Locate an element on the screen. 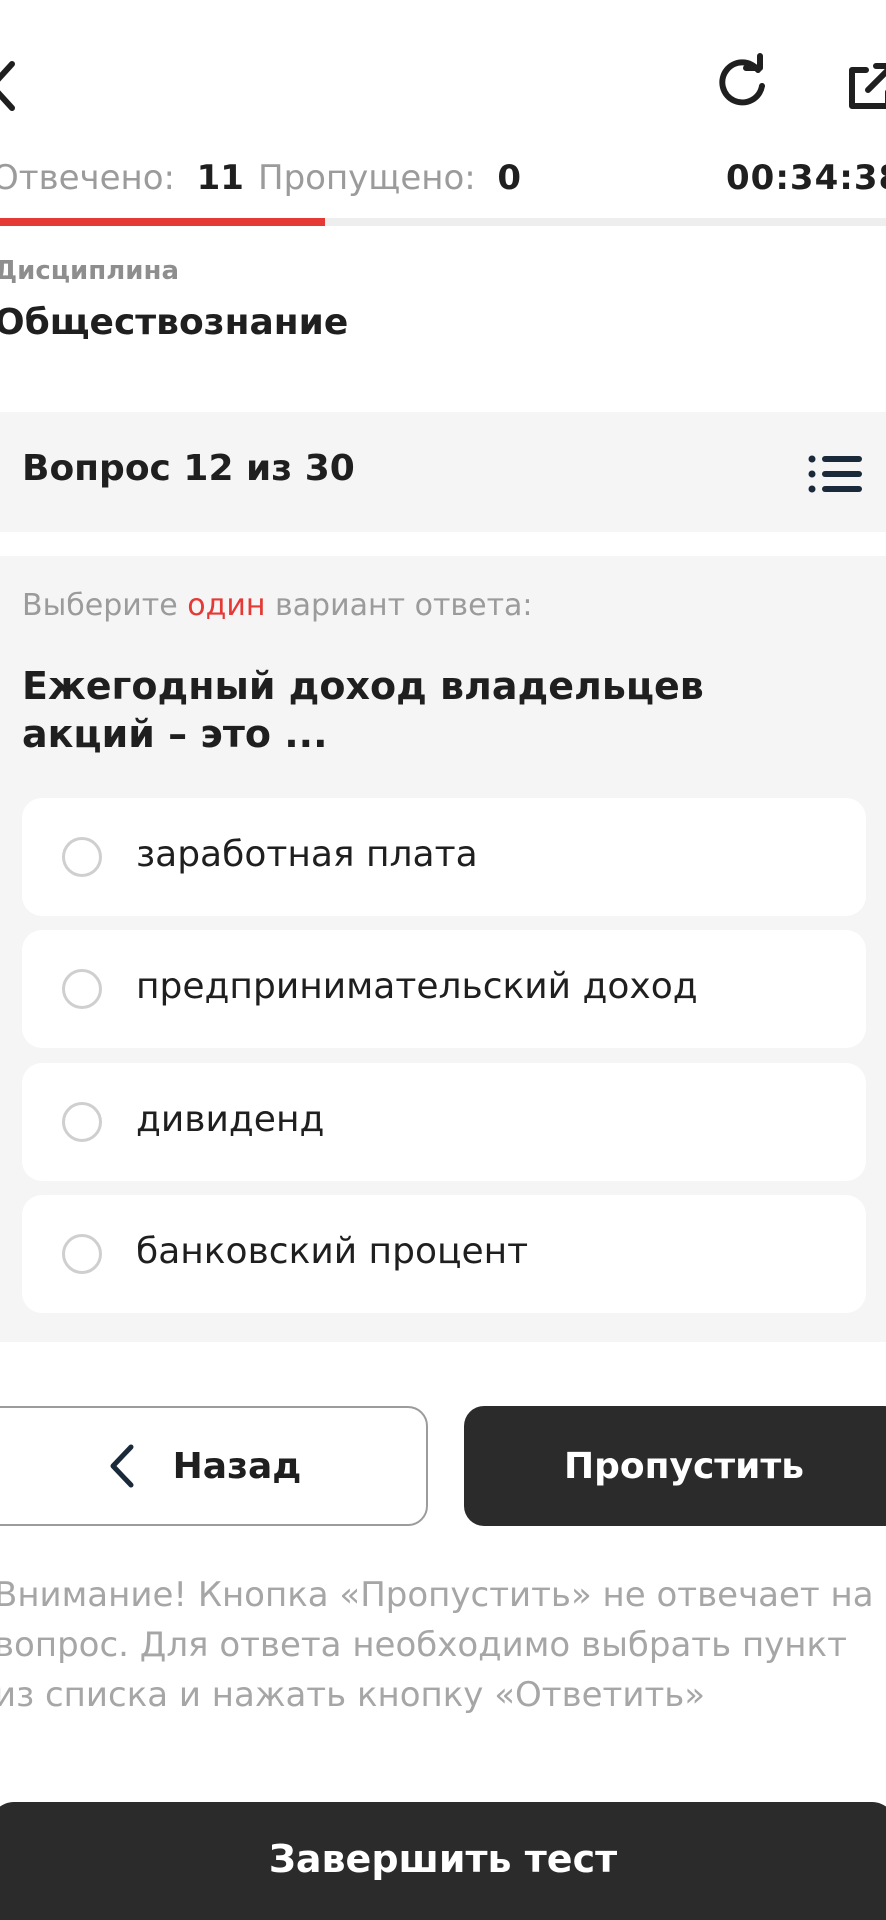  answer-instruction: Выберите один вариант ответа: is located at coordinates (277, 605).